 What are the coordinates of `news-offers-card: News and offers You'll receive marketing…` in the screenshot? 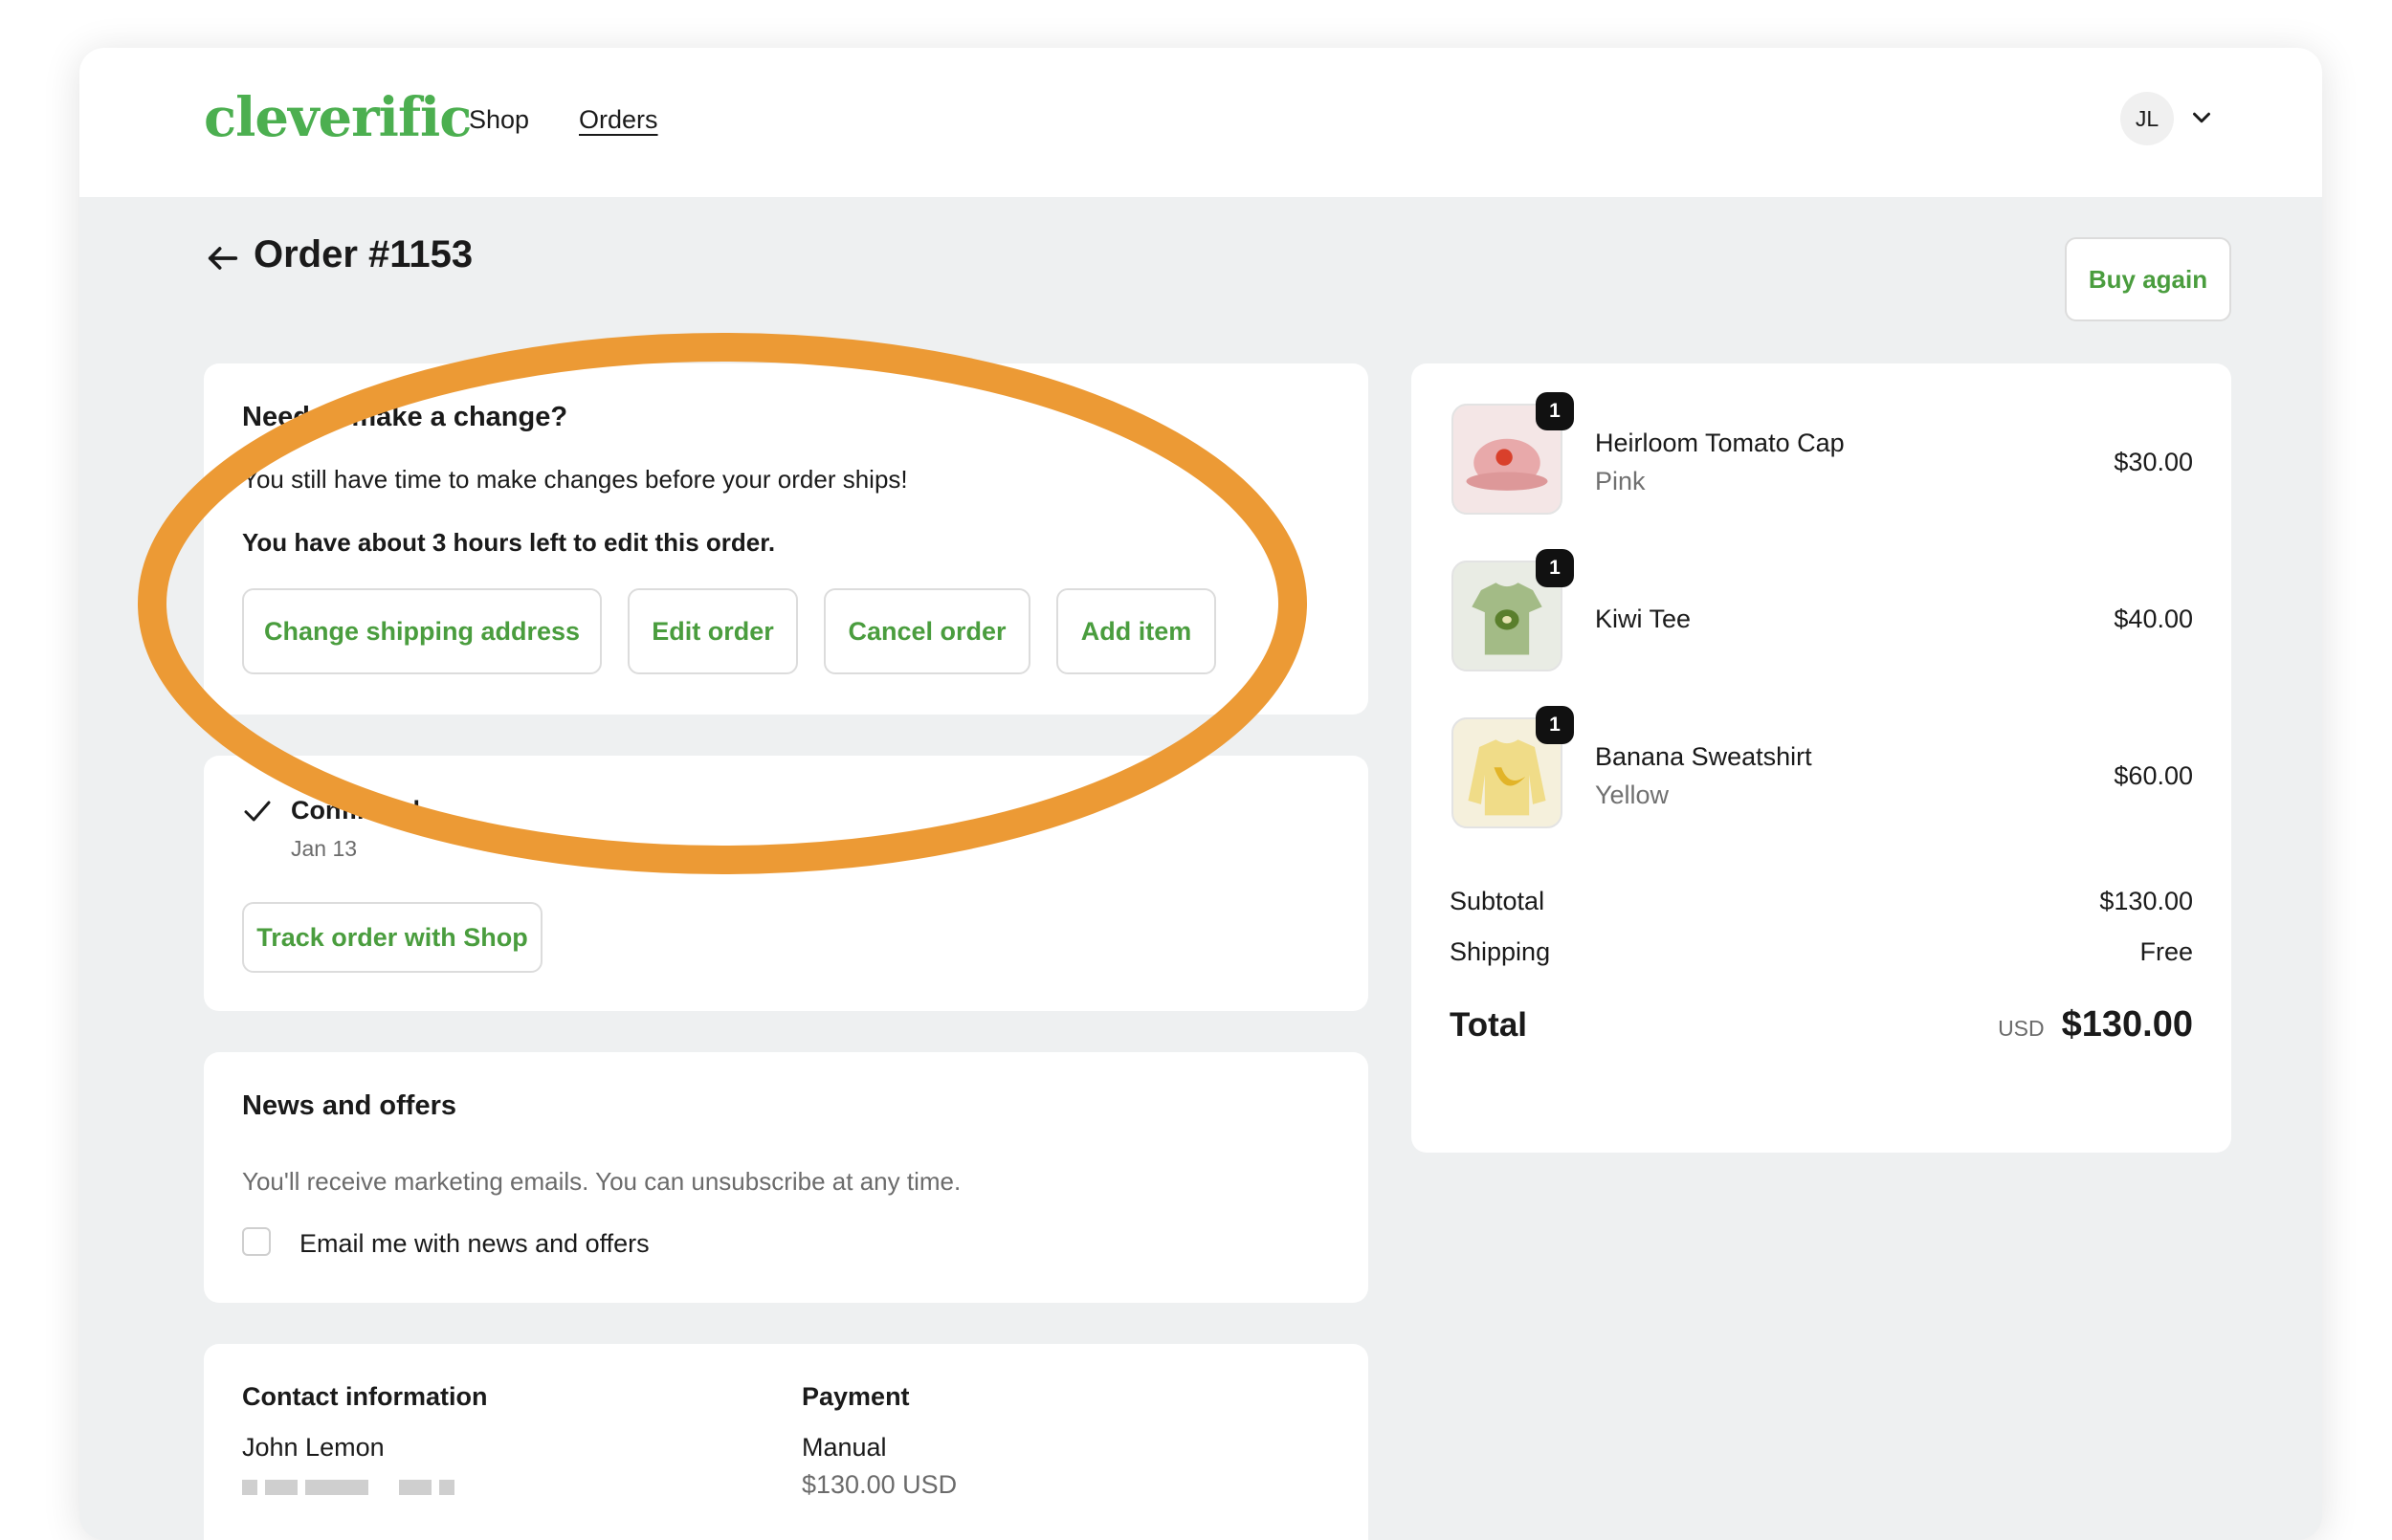 It's located at (786, 1177).